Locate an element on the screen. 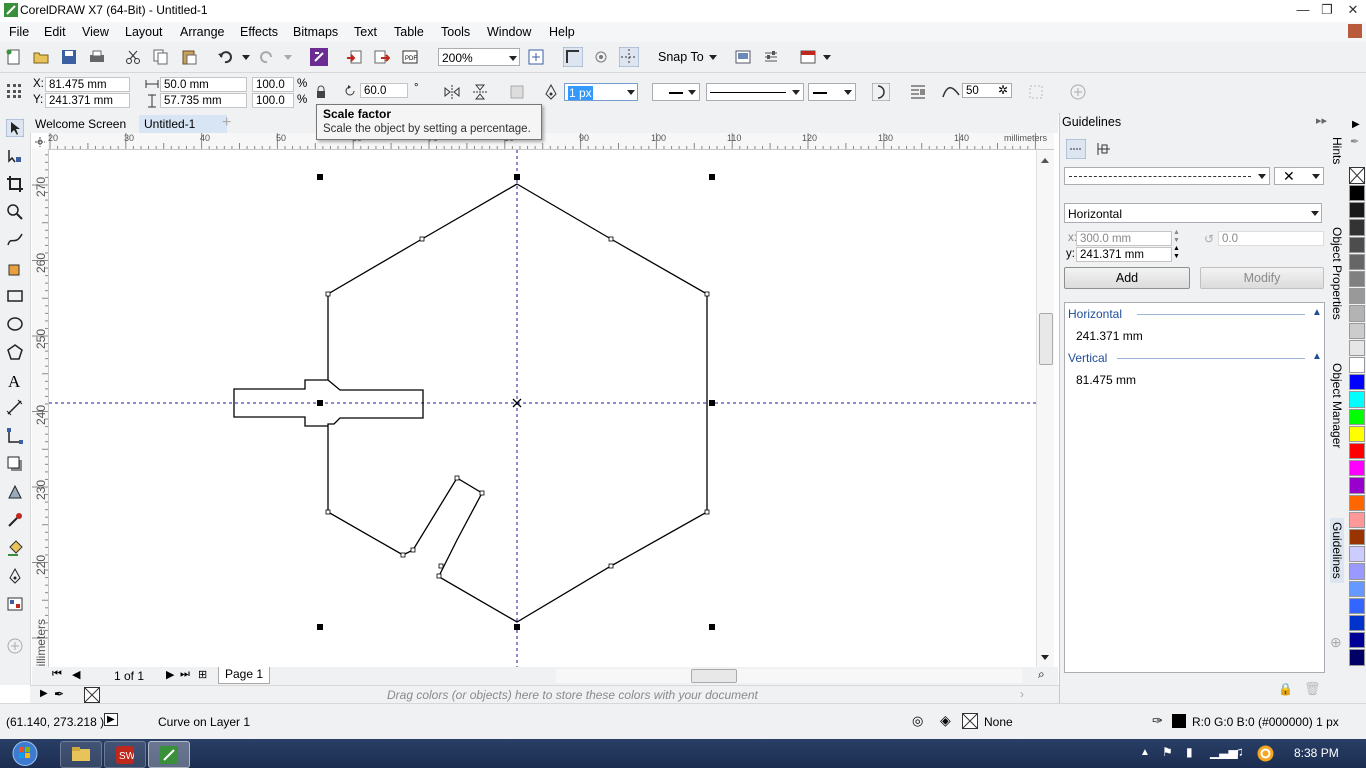 This screenshot has width=1366, height=768. smart-fill-icon is located at coordinates (15, 268).